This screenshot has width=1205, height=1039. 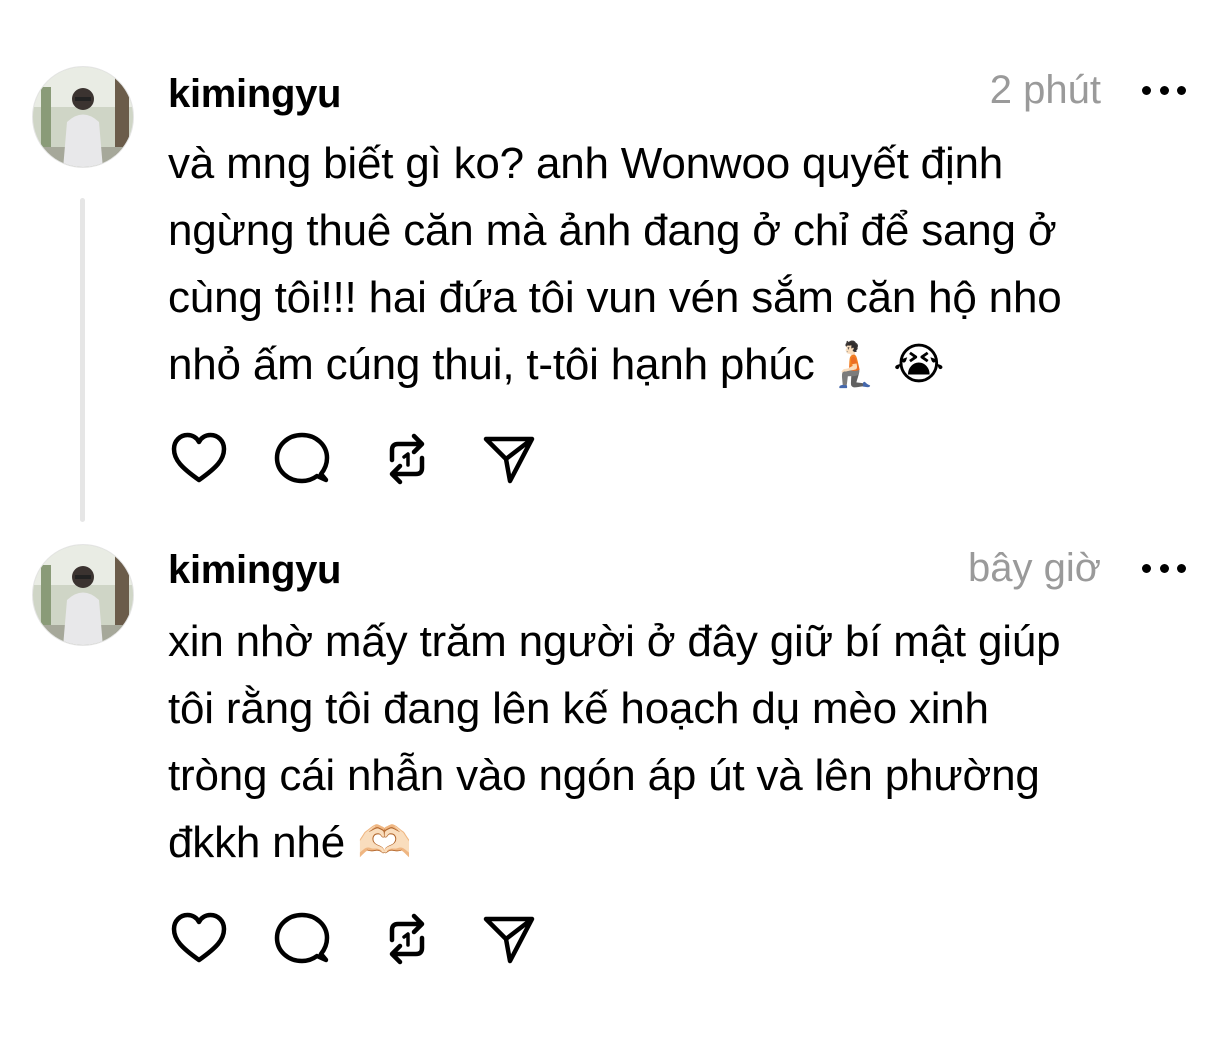 What do you see at coordinates (1045, 90) in the screenshot?
I see `timestamp: 2 phút` at bounding box center [1045, 90].